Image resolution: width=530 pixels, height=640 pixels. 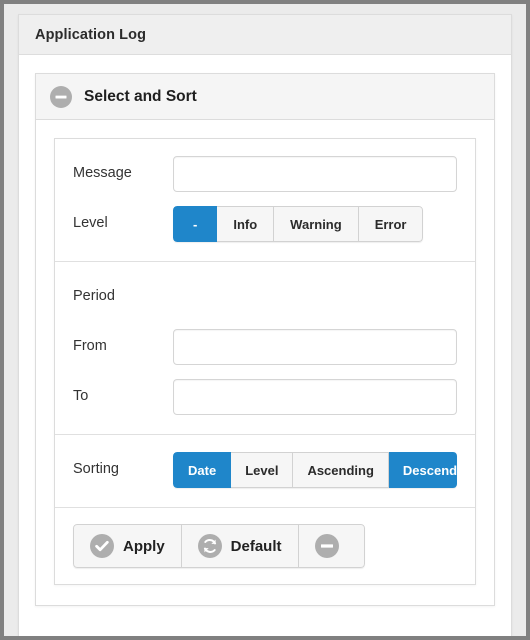 What do you see at coordinates (265, 35) in the screenshot?
I see `panel-title-bar: Application Log` at bounding box center [265, 35].